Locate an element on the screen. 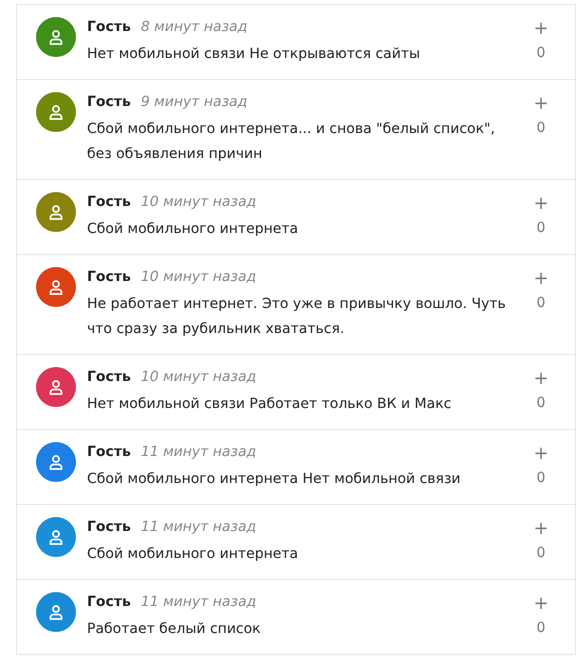 The height and width of the screenshot is (657, 588). comment-text: Нет мобильной связи Работает только ВК и Макс is located at coordinates (269, 404).